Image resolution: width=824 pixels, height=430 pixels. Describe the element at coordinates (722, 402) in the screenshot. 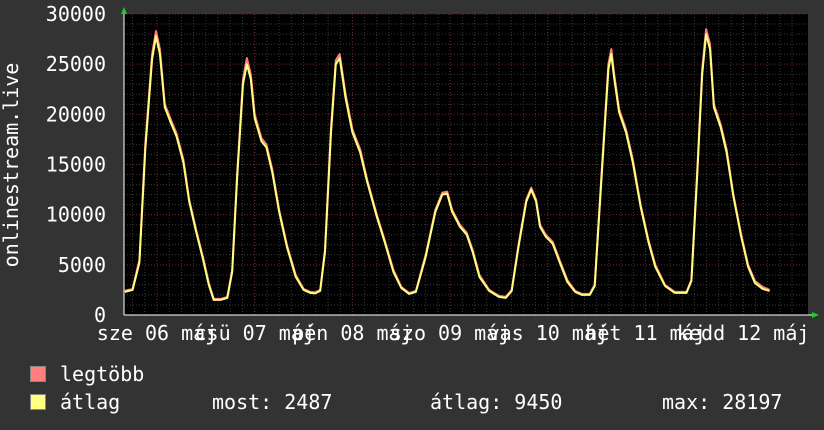

I see `stat-max: max: 28197` at that location.